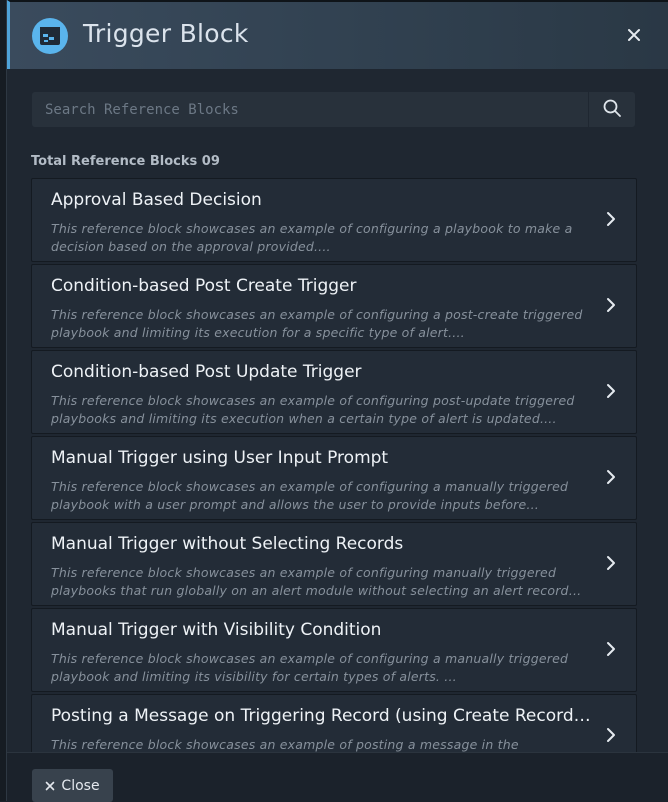  Describe the element at coordinates (220, 458) in the screenshot. I see `reference-block-title: Manual Trigger using User Input Prompt` at that location.